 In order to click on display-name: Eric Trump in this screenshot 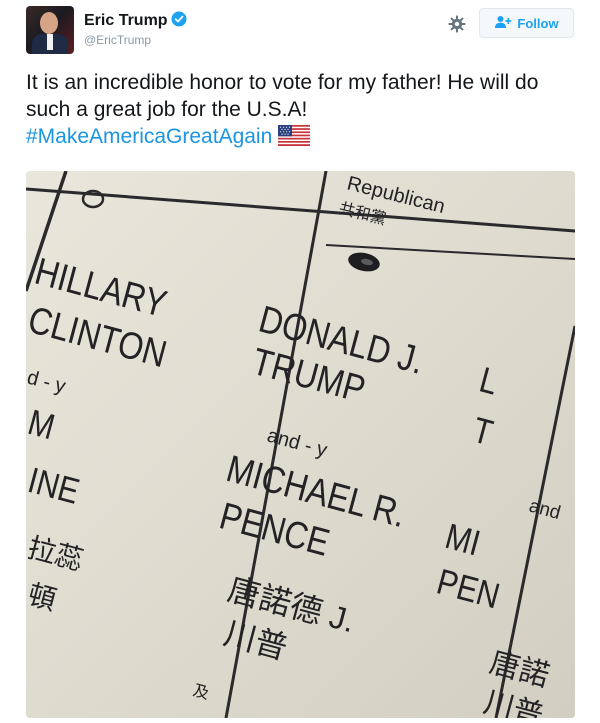, I will do `click(135, 21)`.